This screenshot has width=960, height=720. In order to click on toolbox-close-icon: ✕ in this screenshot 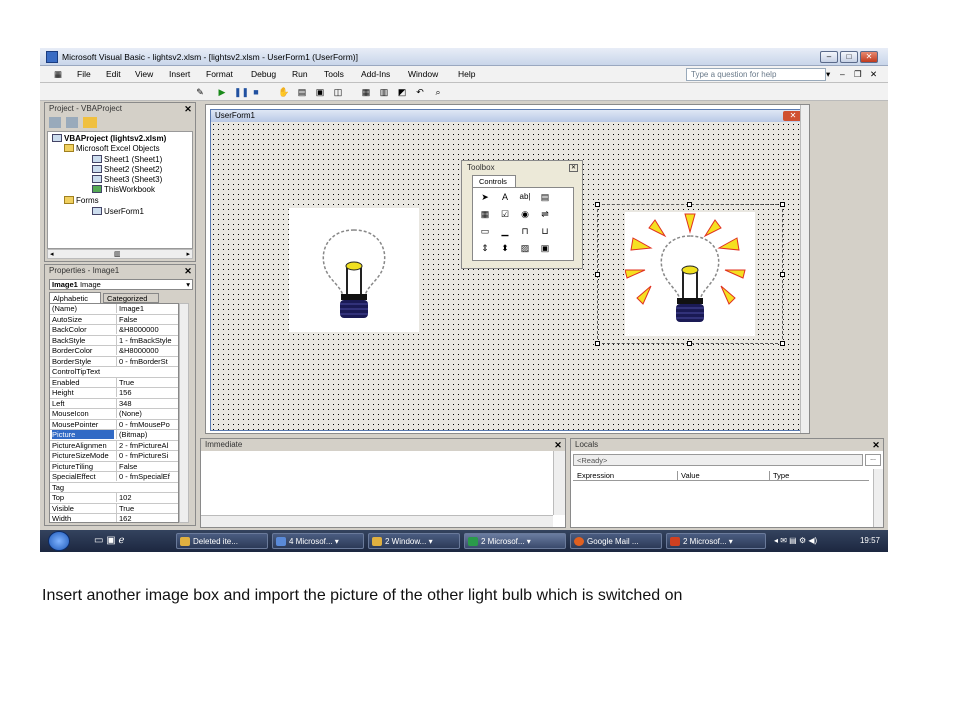, I will do `click(573, 168)`.